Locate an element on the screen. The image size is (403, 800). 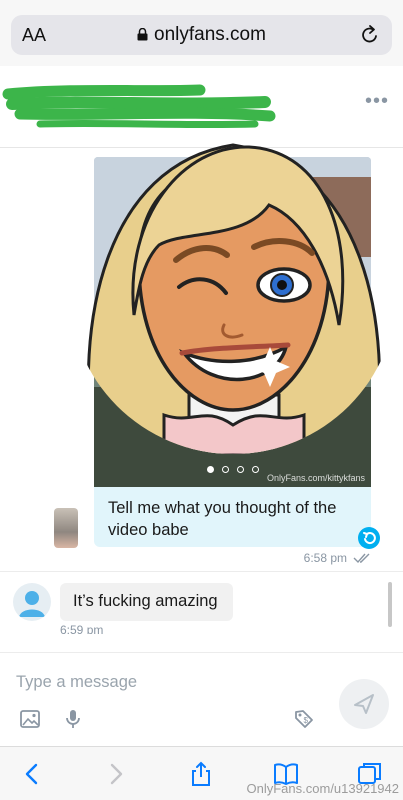
message-composer: $ is located at coordinates (201, 699).